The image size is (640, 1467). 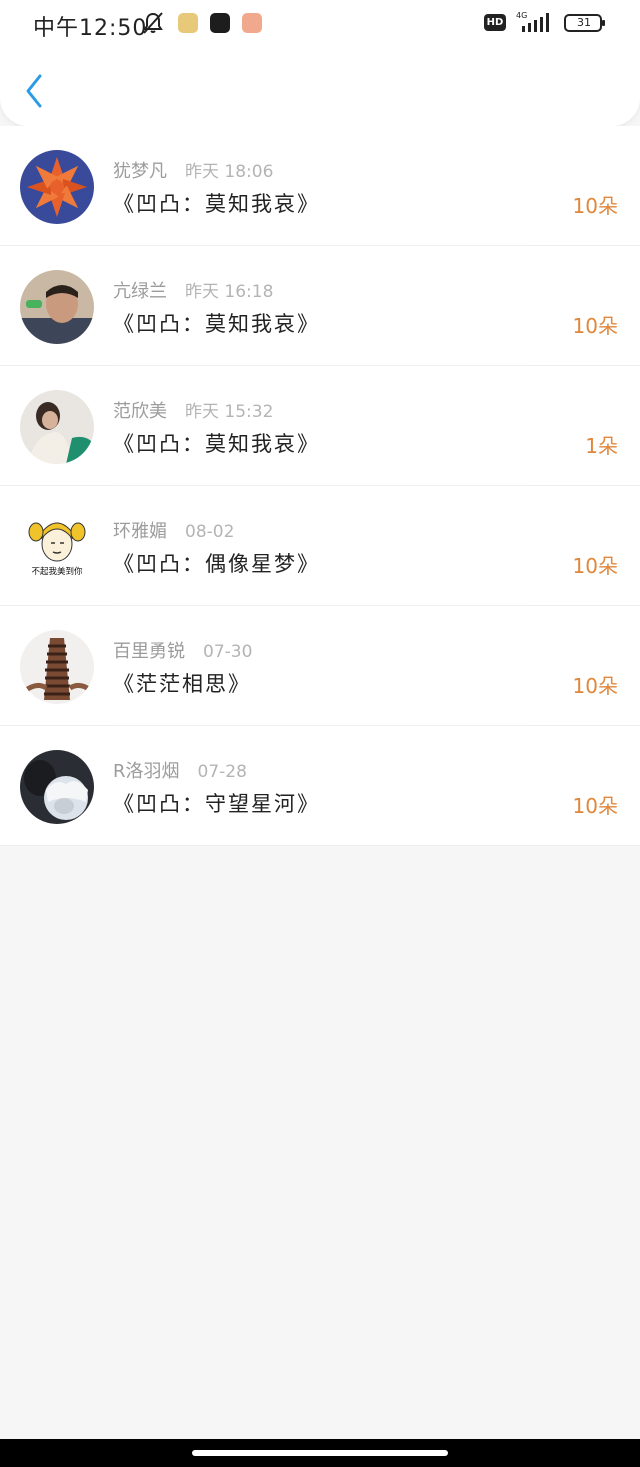 I want to click on gift-amount: 1朵, so click(x=601, y=446).